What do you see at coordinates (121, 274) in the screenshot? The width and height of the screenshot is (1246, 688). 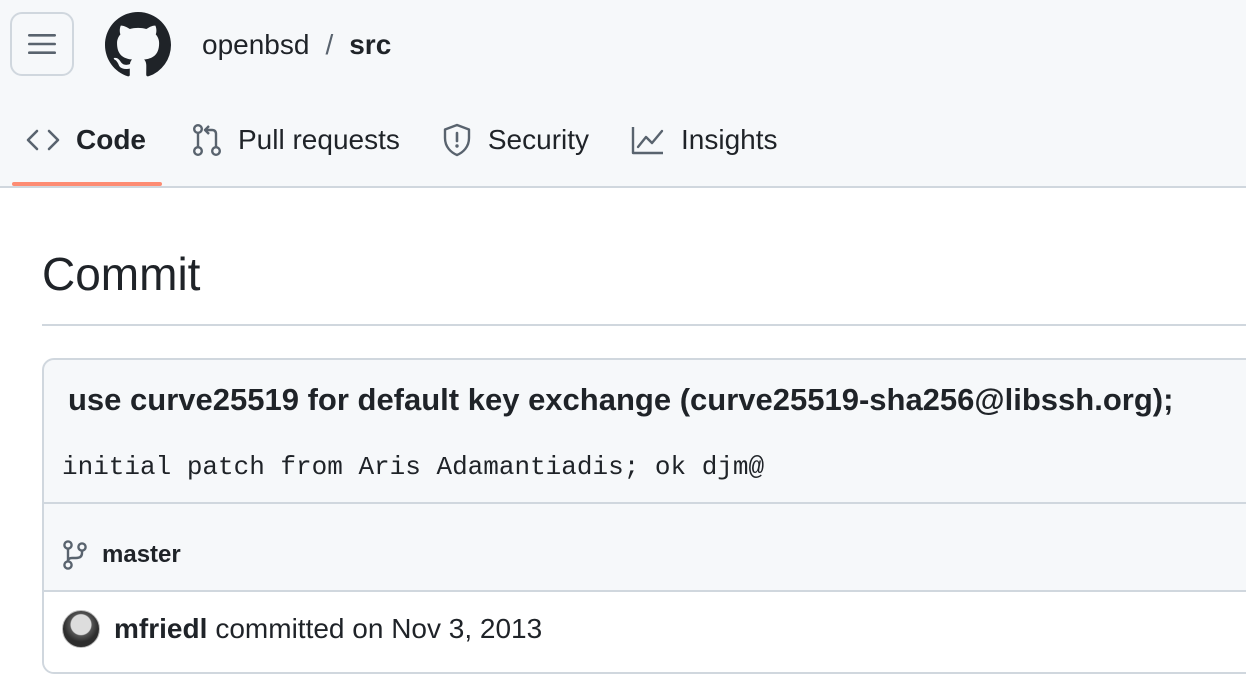 I see `page-title: Commit` at bounding box center [121, 274].